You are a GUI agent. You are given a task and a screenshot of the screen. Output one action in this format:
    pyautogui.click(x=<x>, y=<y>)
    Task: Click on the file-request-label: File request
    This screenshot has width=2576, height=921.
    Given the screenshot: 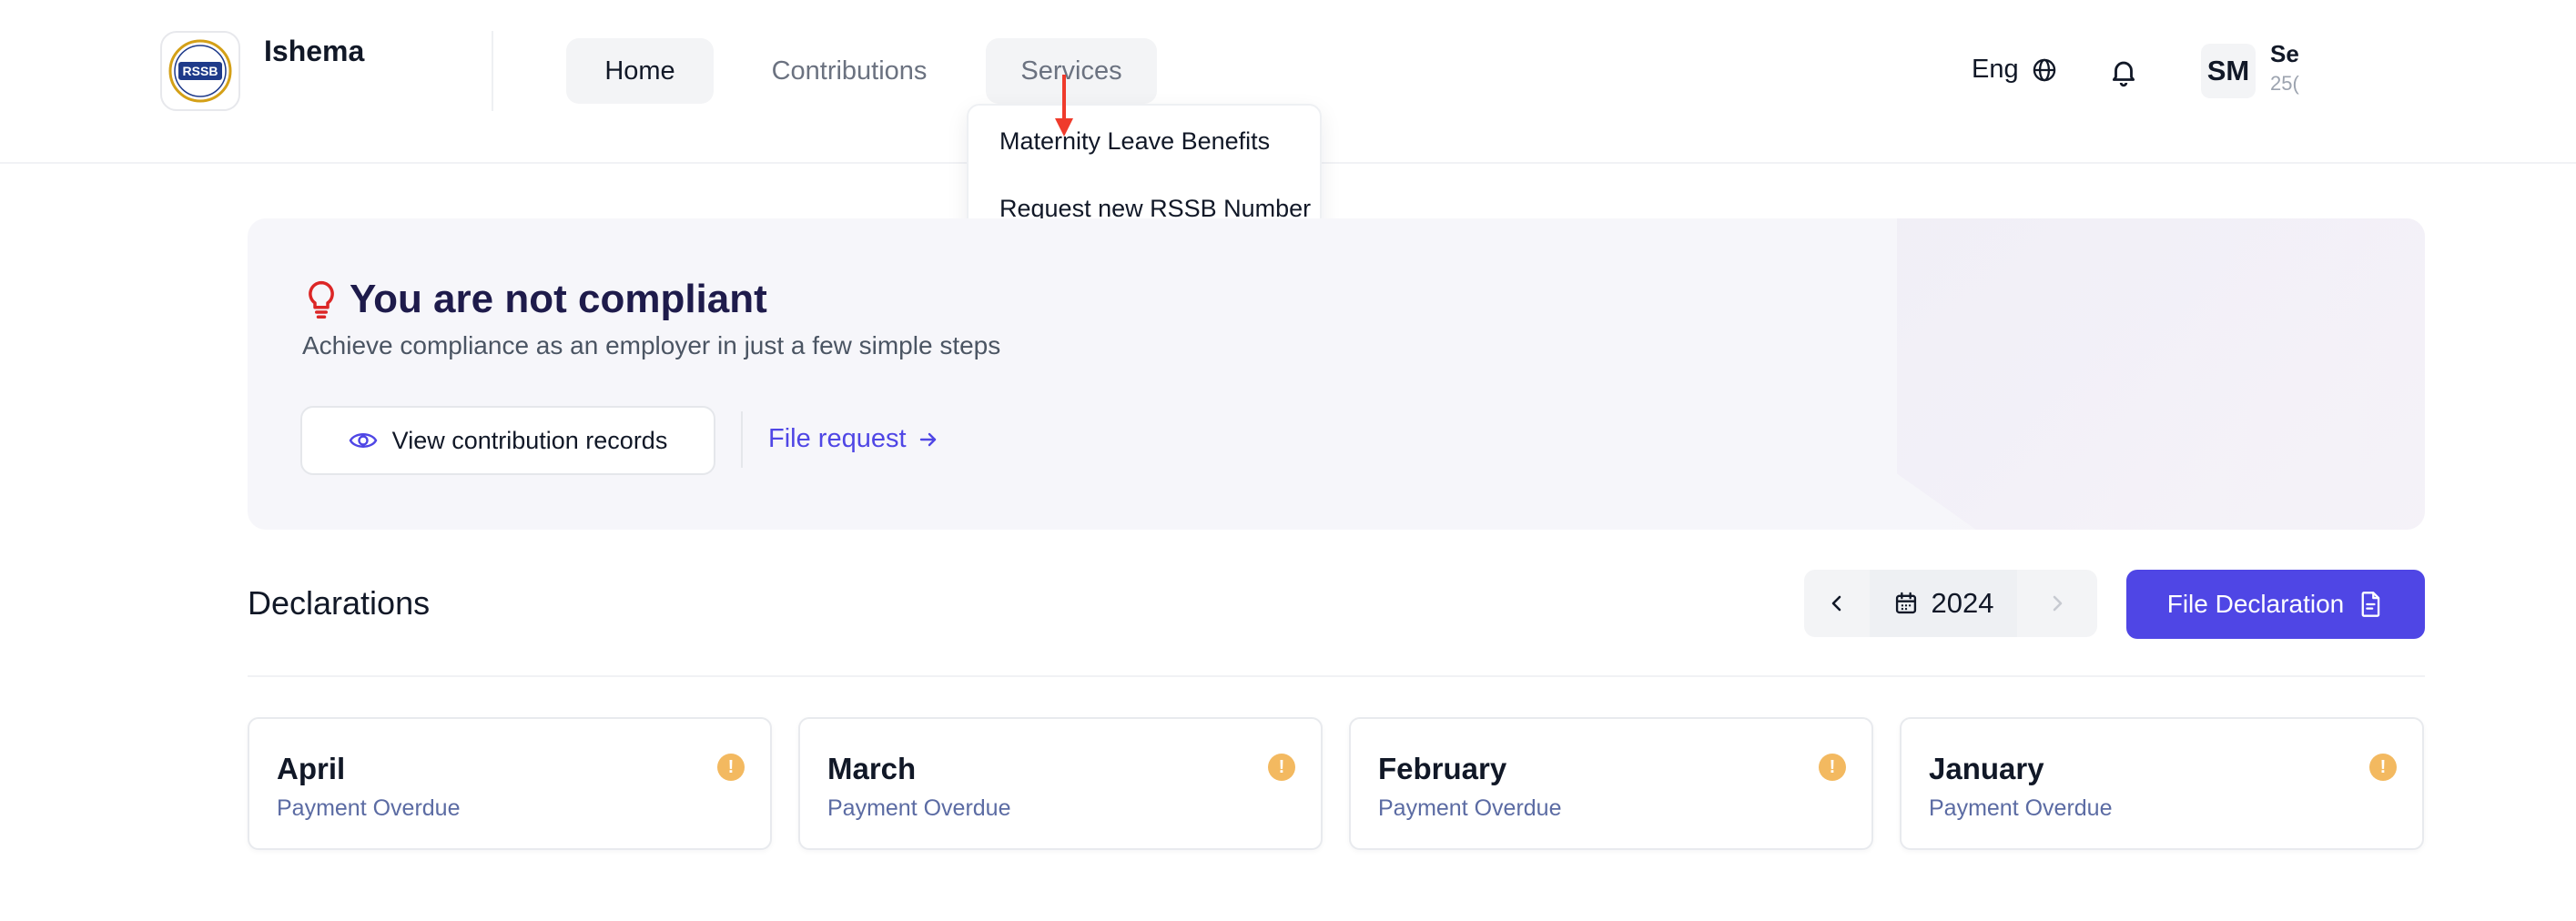 What is the action you would take?
    pyautogui.click(x=837, y=438)
    